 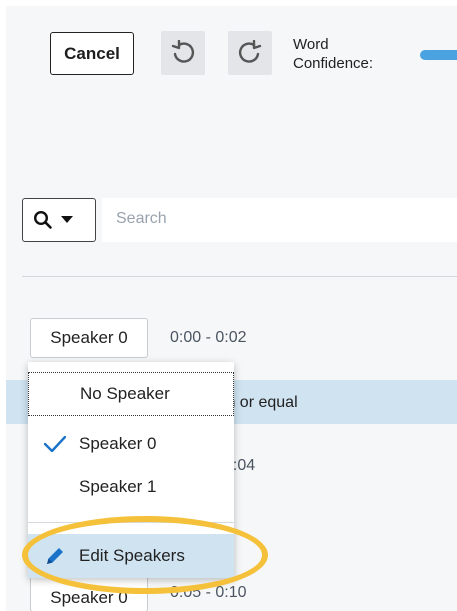 What do you see at coordinates (131, 556) in the screenshot?
I see `menu-item-edit-speakers: Edit Speakers` at bounding box center [131, 556].